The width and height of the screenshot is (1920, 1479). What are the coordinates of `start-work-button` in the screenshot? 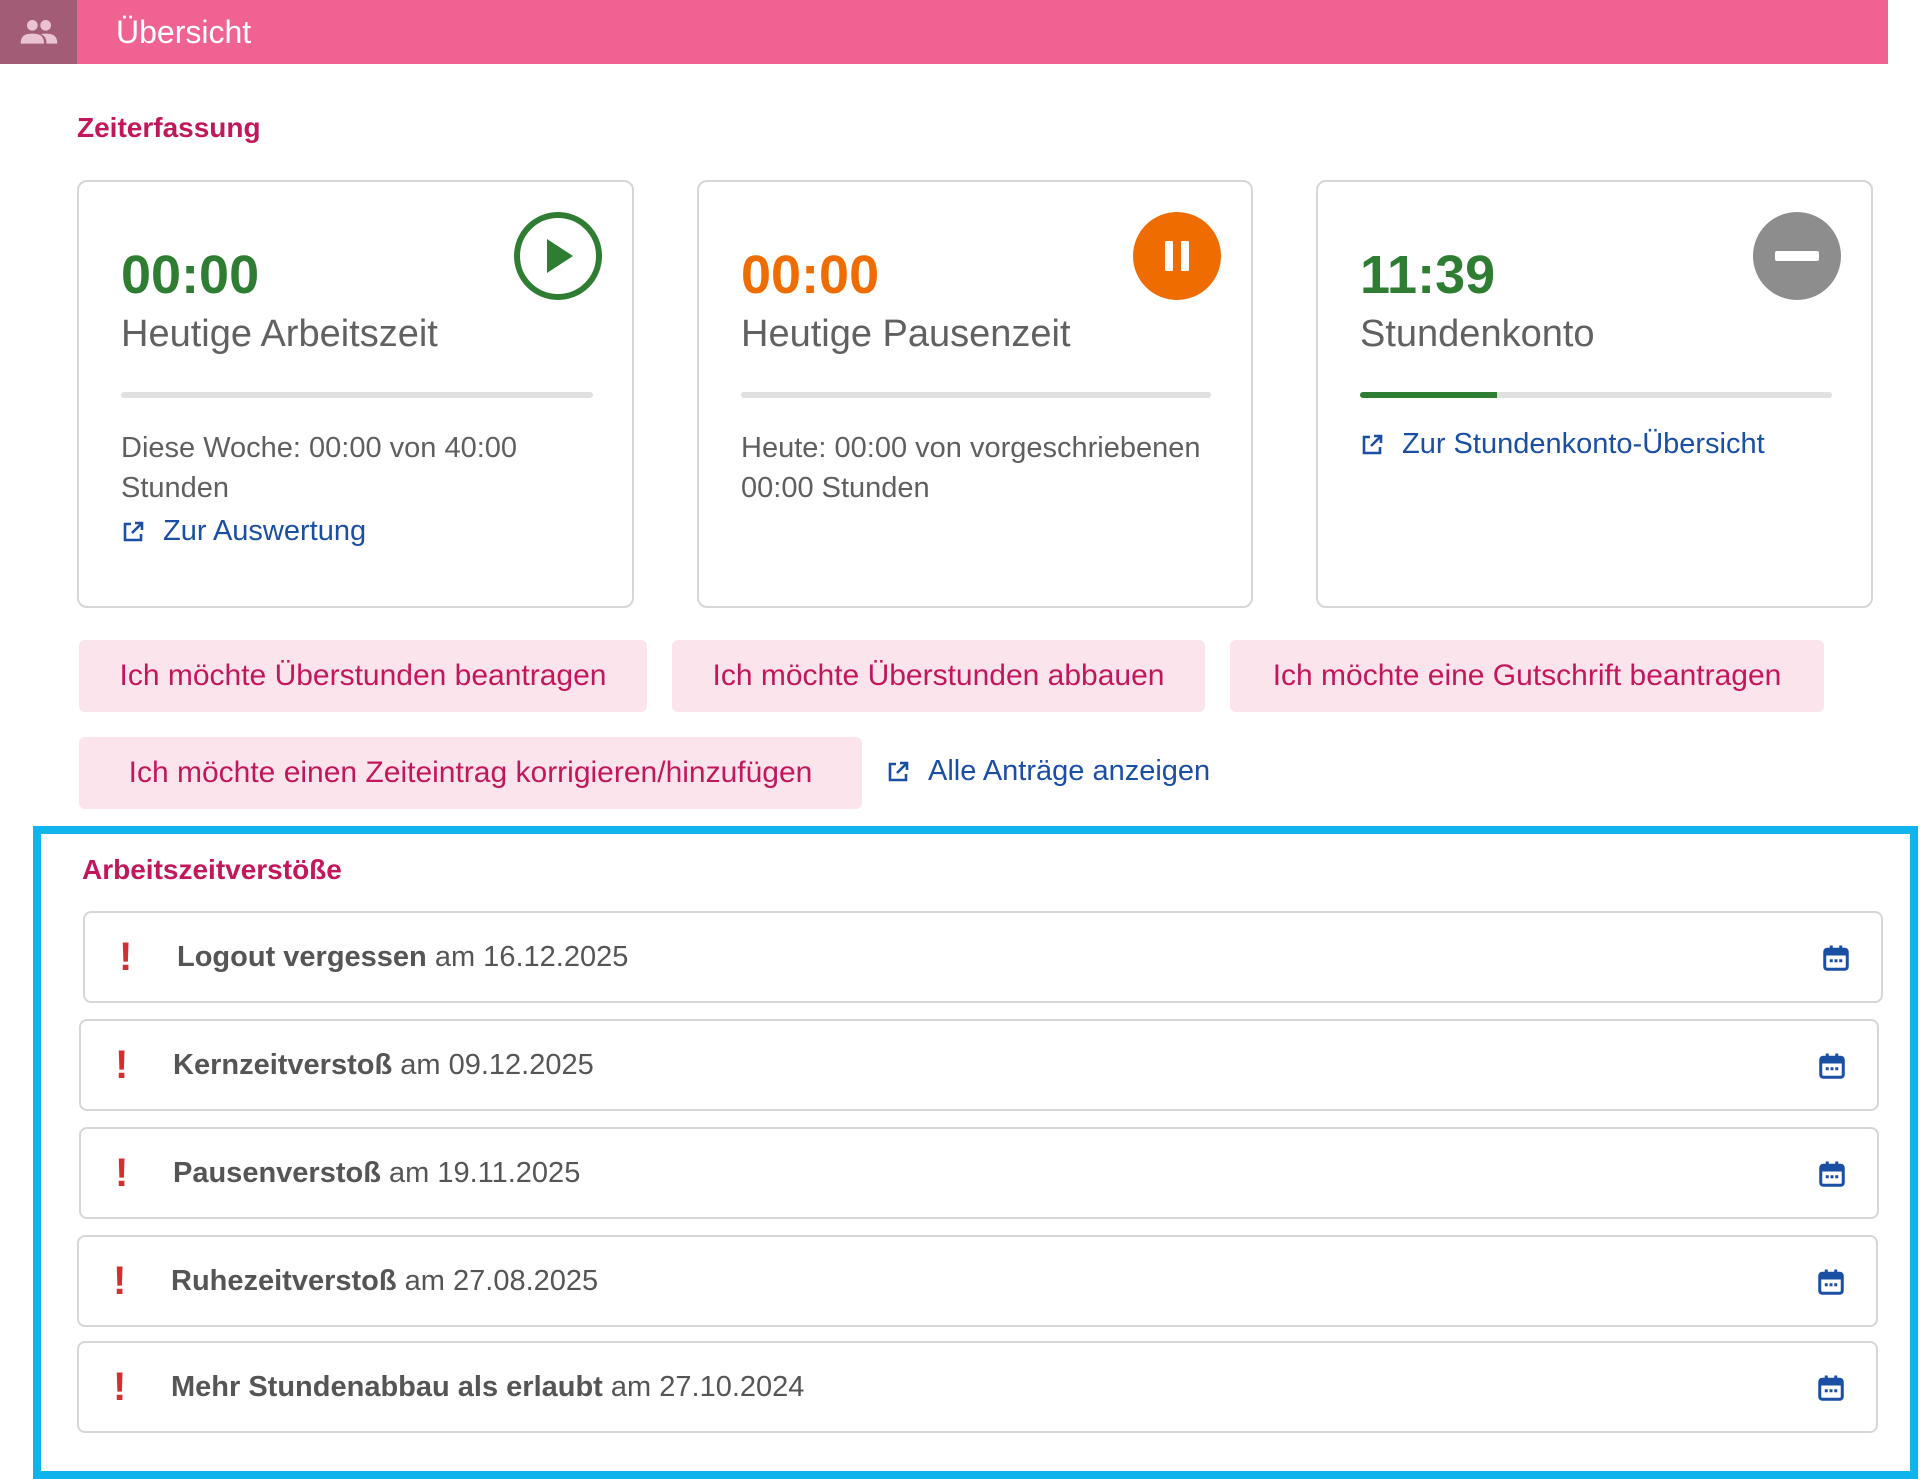 It's located at (558, 256).